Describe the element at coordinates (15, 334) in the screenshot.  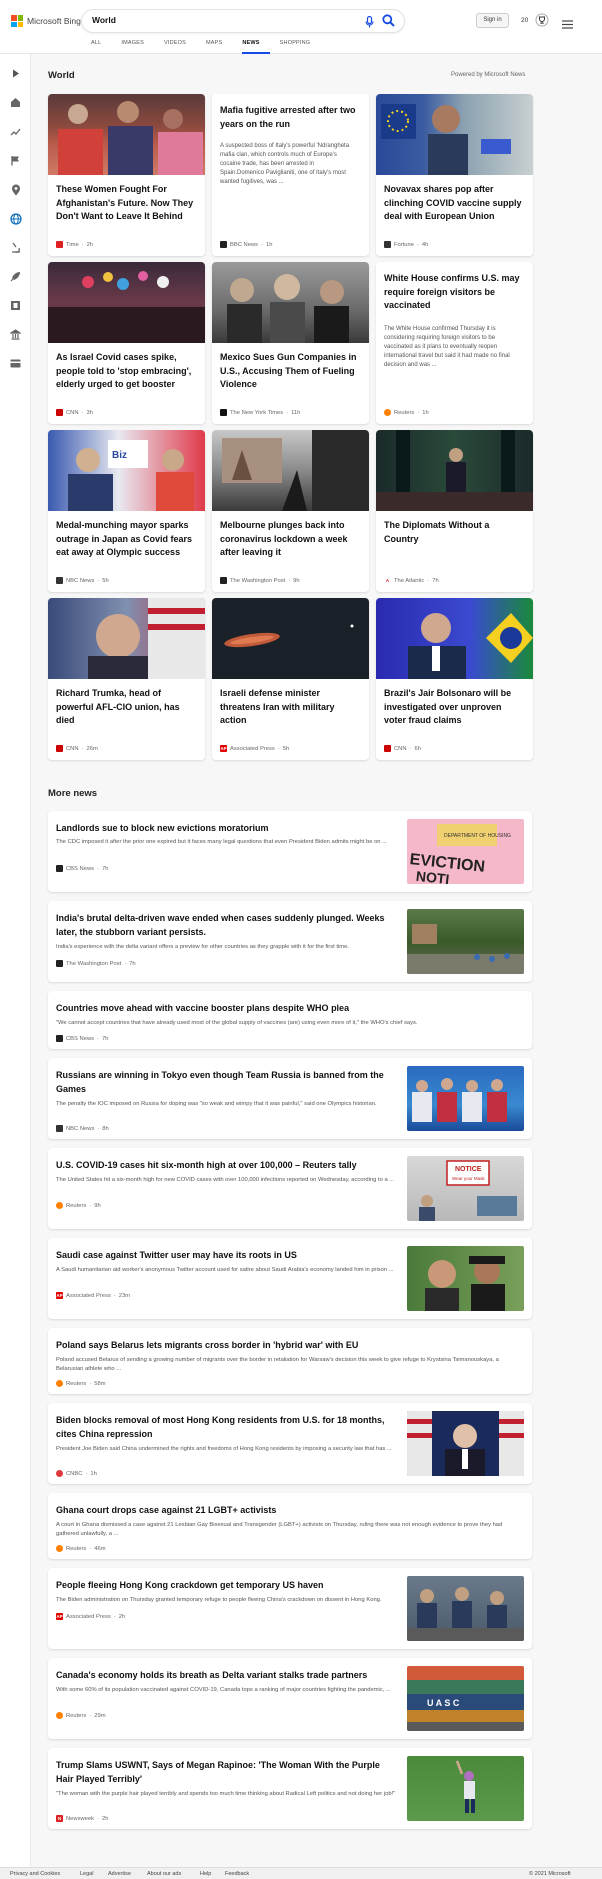
I see `bank-icon` at that location.